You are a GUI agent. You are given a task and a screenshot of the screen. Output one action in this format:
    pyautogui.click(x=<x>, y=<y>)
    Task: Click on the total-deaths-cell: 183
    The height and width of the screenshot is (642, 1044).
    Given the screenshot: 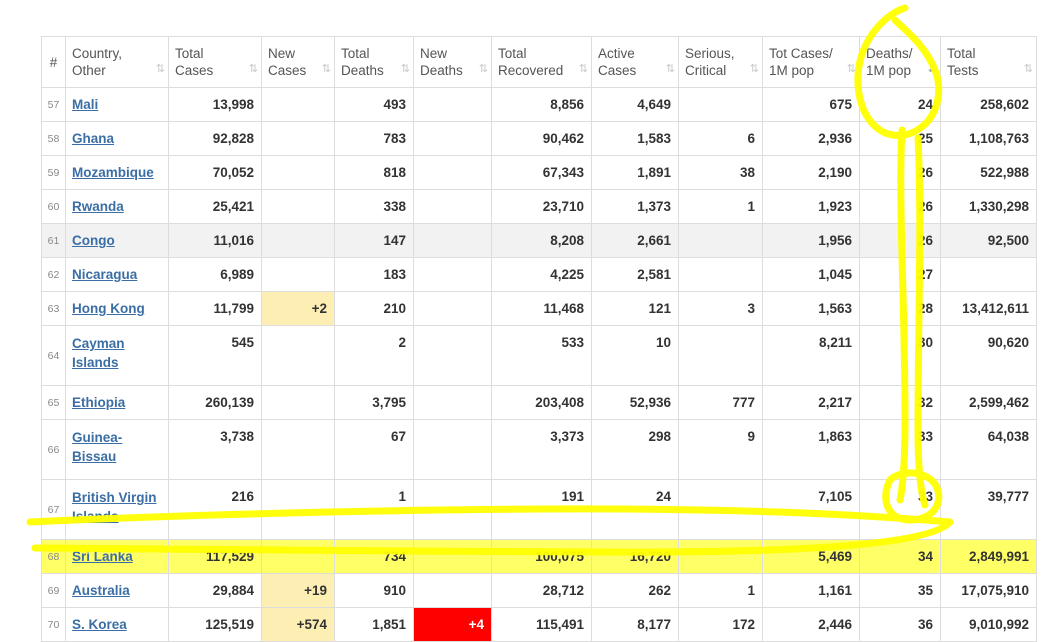 What is the action you would take?
    pyautogui.click(x=374, y=274)
    